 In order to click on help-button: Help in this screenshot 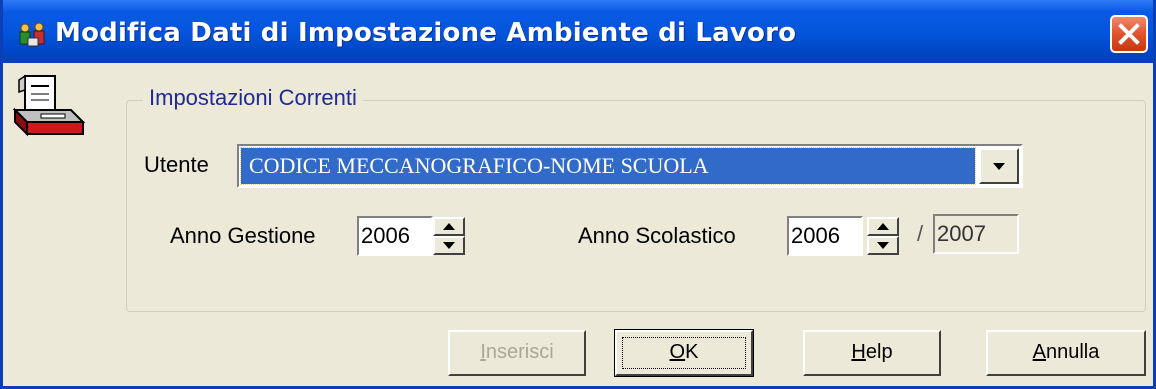, I will do `click(872, 353)`.